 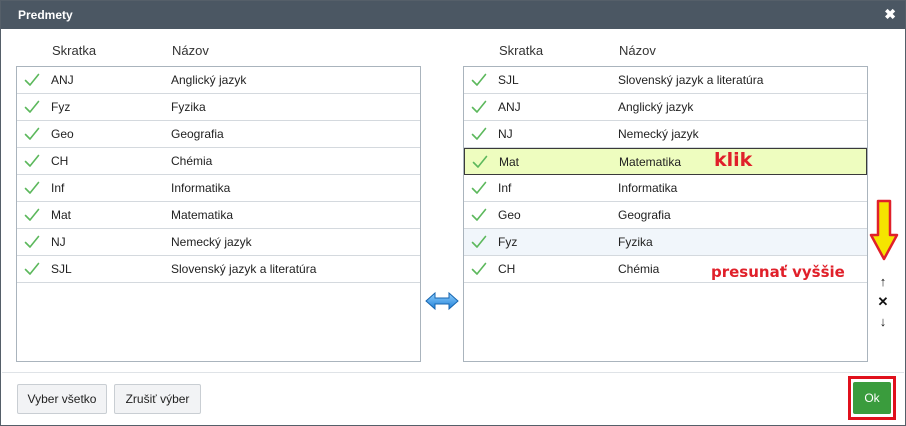 What do you see at coordinates (442, 301) in the screenshot?
I see `transfer-arrows-icon` at bounding box center [442, 301].